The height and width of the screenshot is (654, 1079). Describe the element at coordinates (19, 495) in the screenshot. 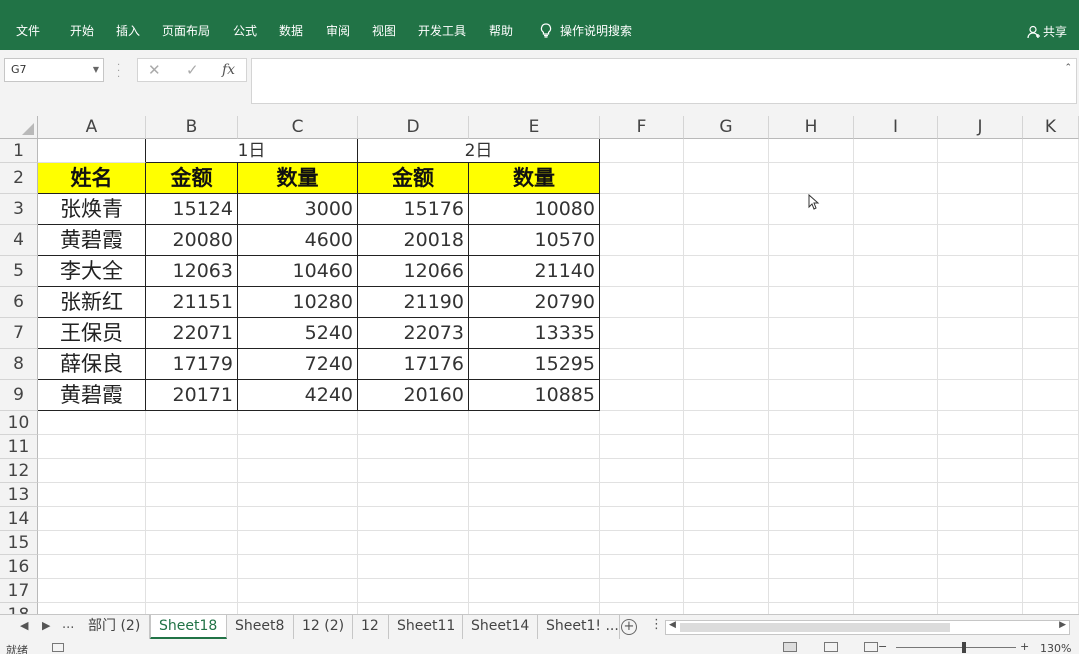

I see `row-header-13: 13` at that location.